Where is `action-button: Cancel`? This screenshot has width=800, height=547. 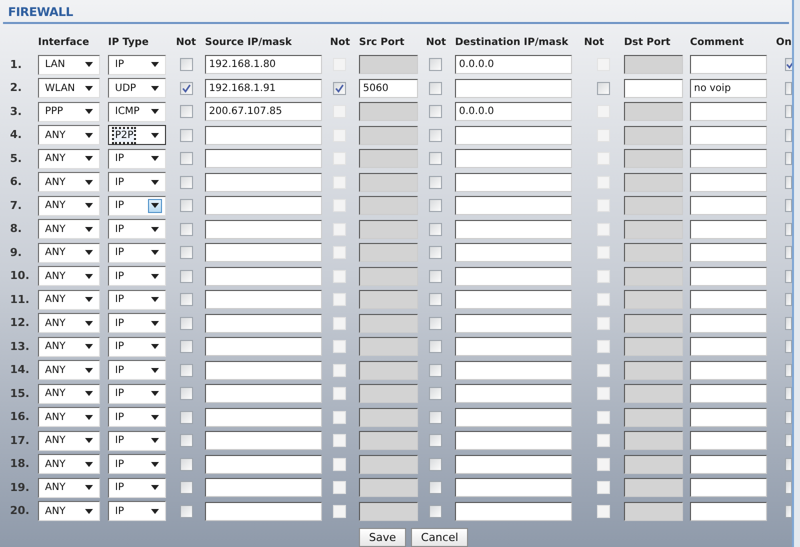
action-button: Cancel is located at coordinates (439, 537).